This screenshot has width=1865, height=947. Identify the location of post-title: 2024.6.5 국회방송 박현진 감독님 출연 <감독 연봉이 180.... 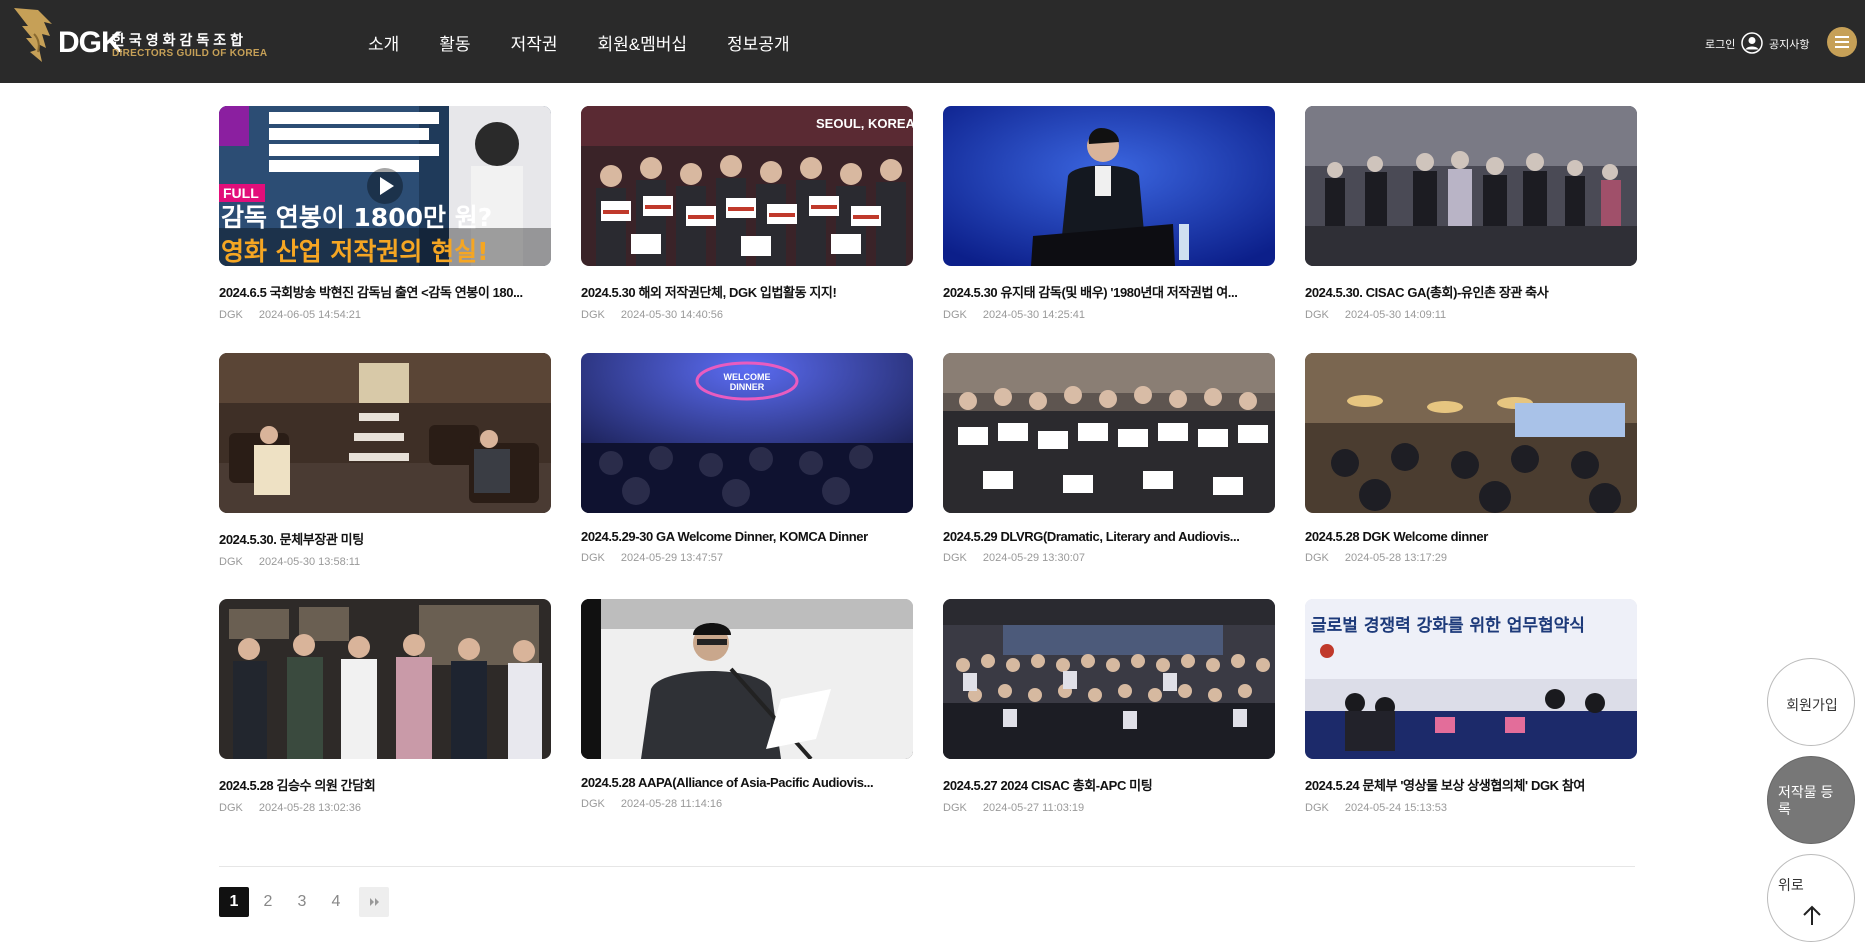
(385, 291).